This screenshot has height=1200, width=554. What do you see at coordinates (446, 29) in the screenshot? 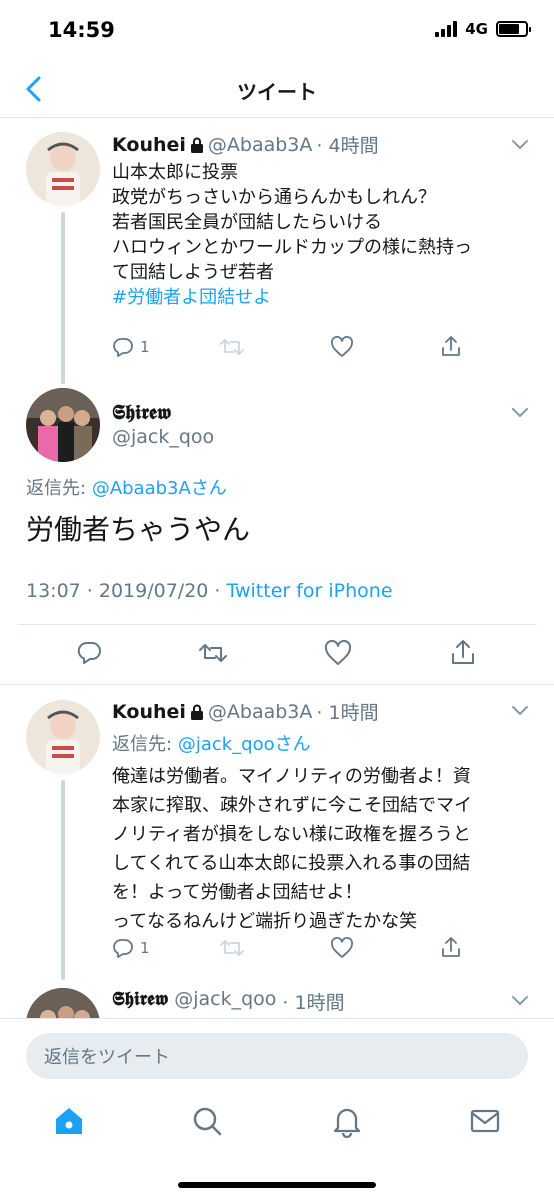
I see `cellular-signal-icon` at bounding box center [446, 29].